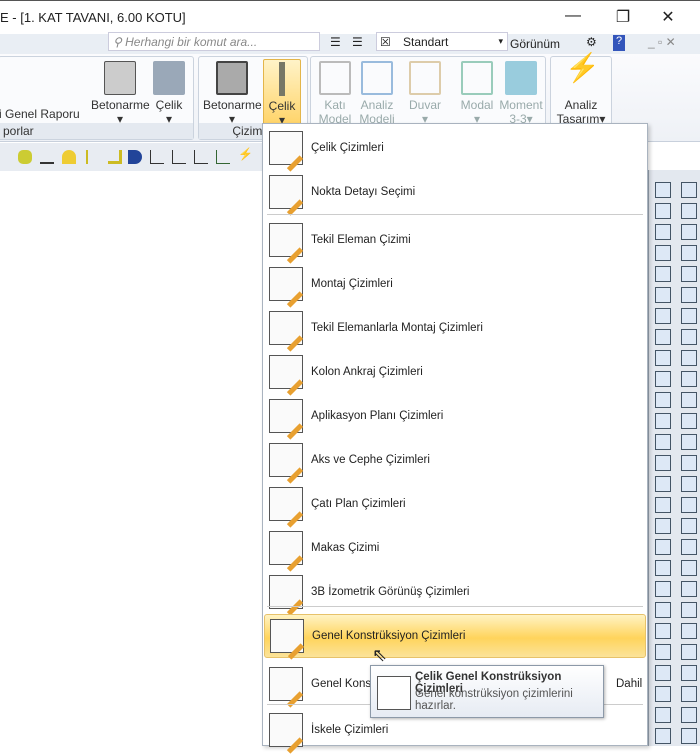 This screenshot has width=700, height=754. Describe the element at coordinates (157, 157) in the screenshot. I see `graph-icon` at that location.